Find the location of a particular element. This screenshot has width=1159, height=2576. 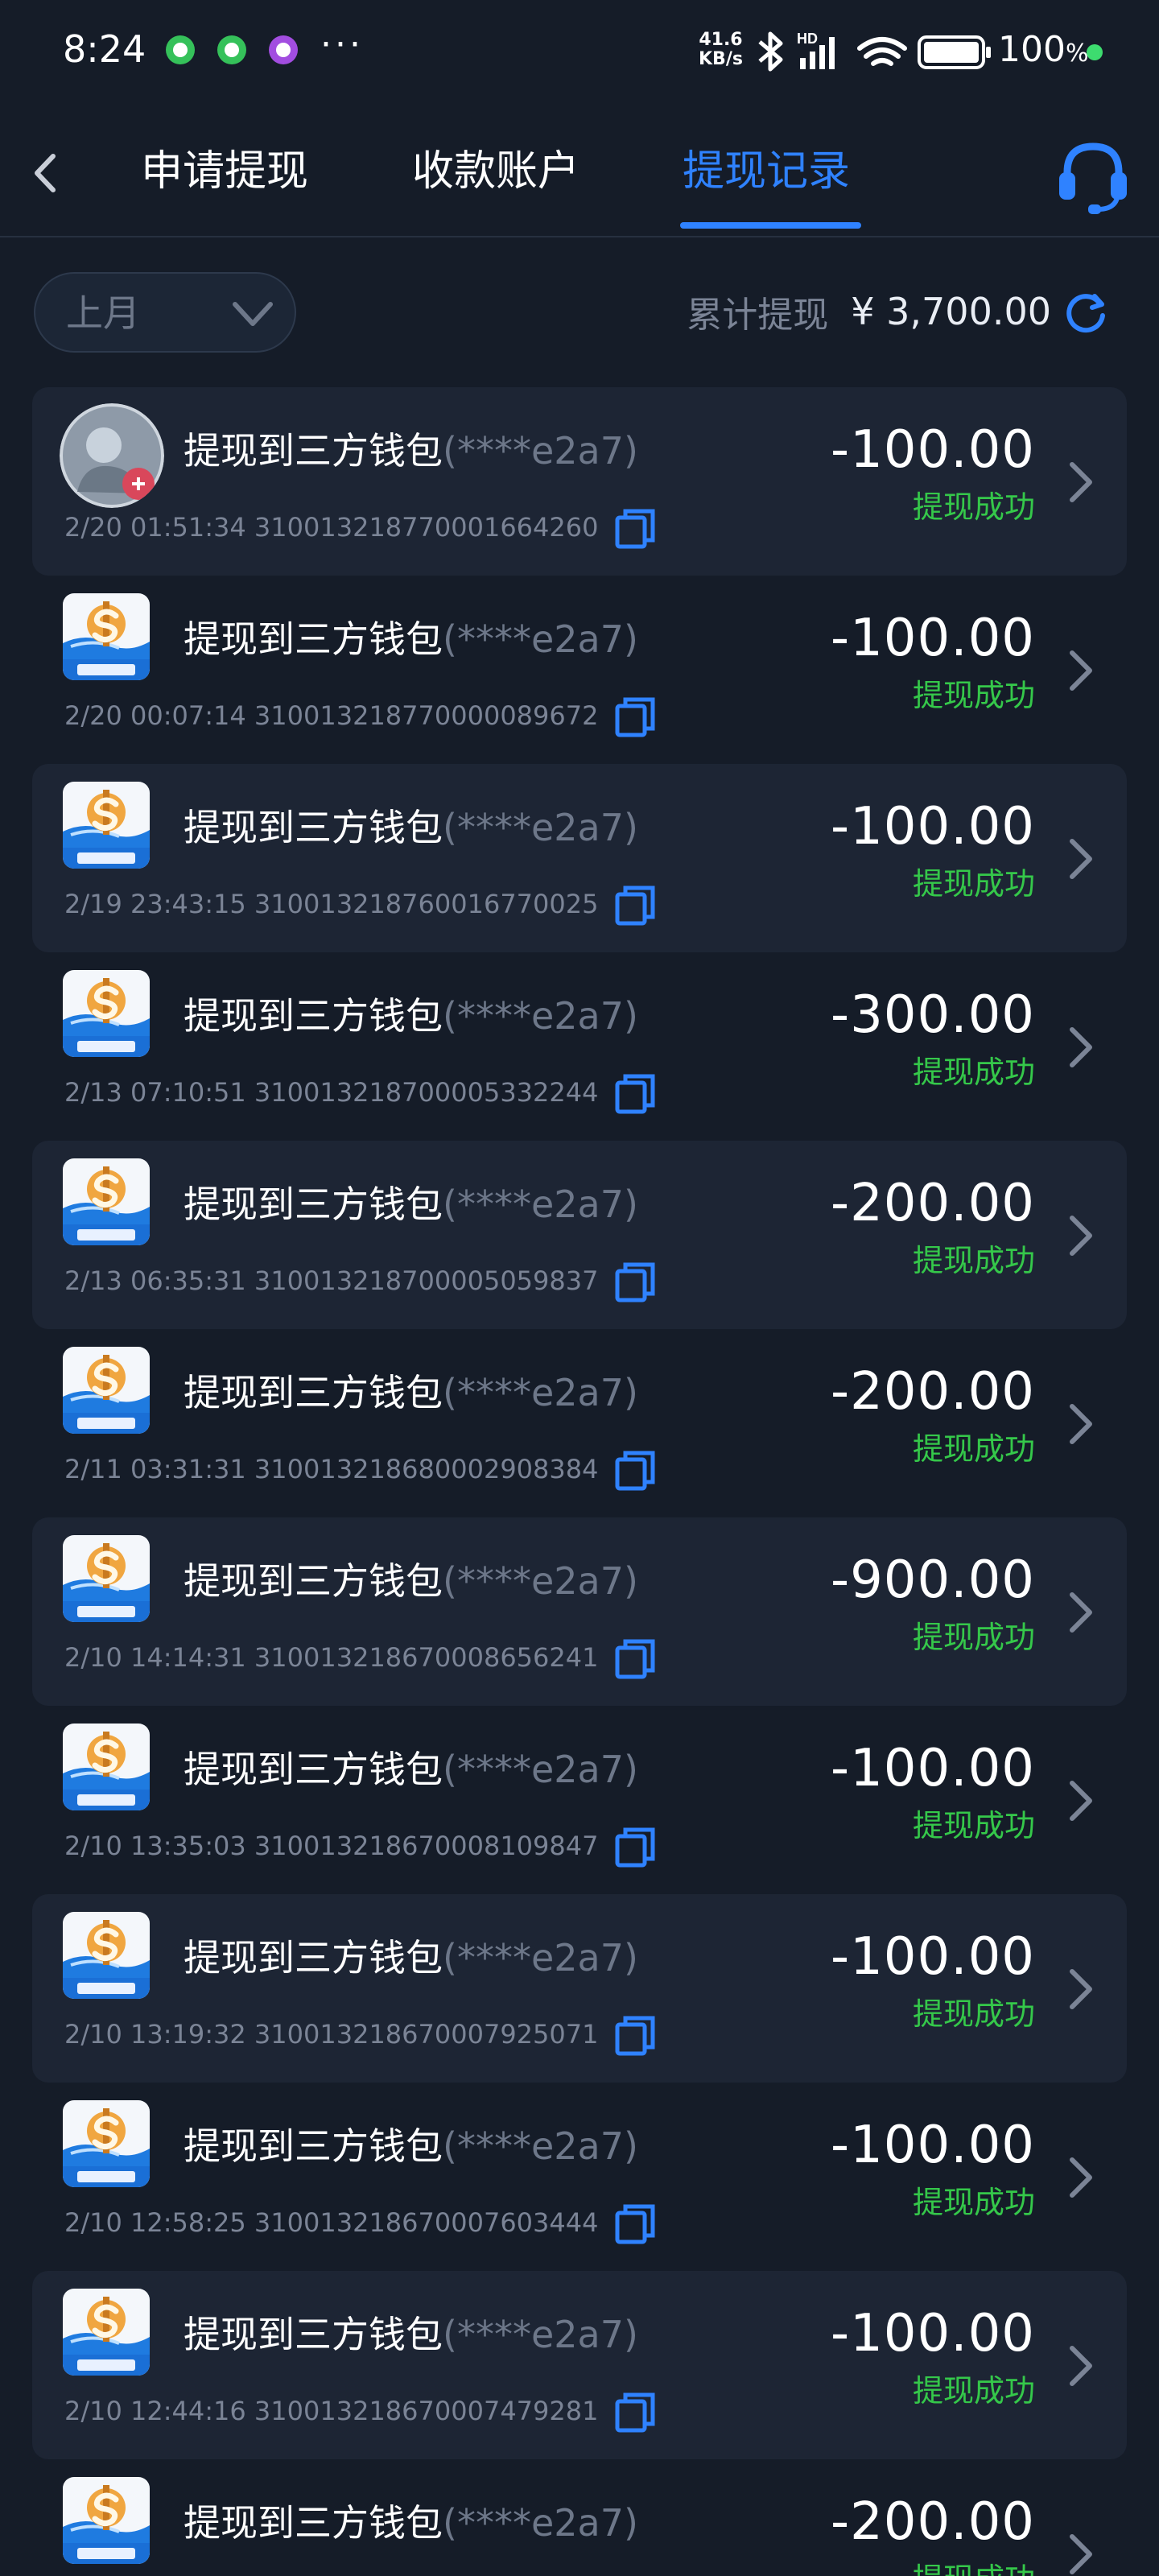

back-button is located at coordinates (47, 173).